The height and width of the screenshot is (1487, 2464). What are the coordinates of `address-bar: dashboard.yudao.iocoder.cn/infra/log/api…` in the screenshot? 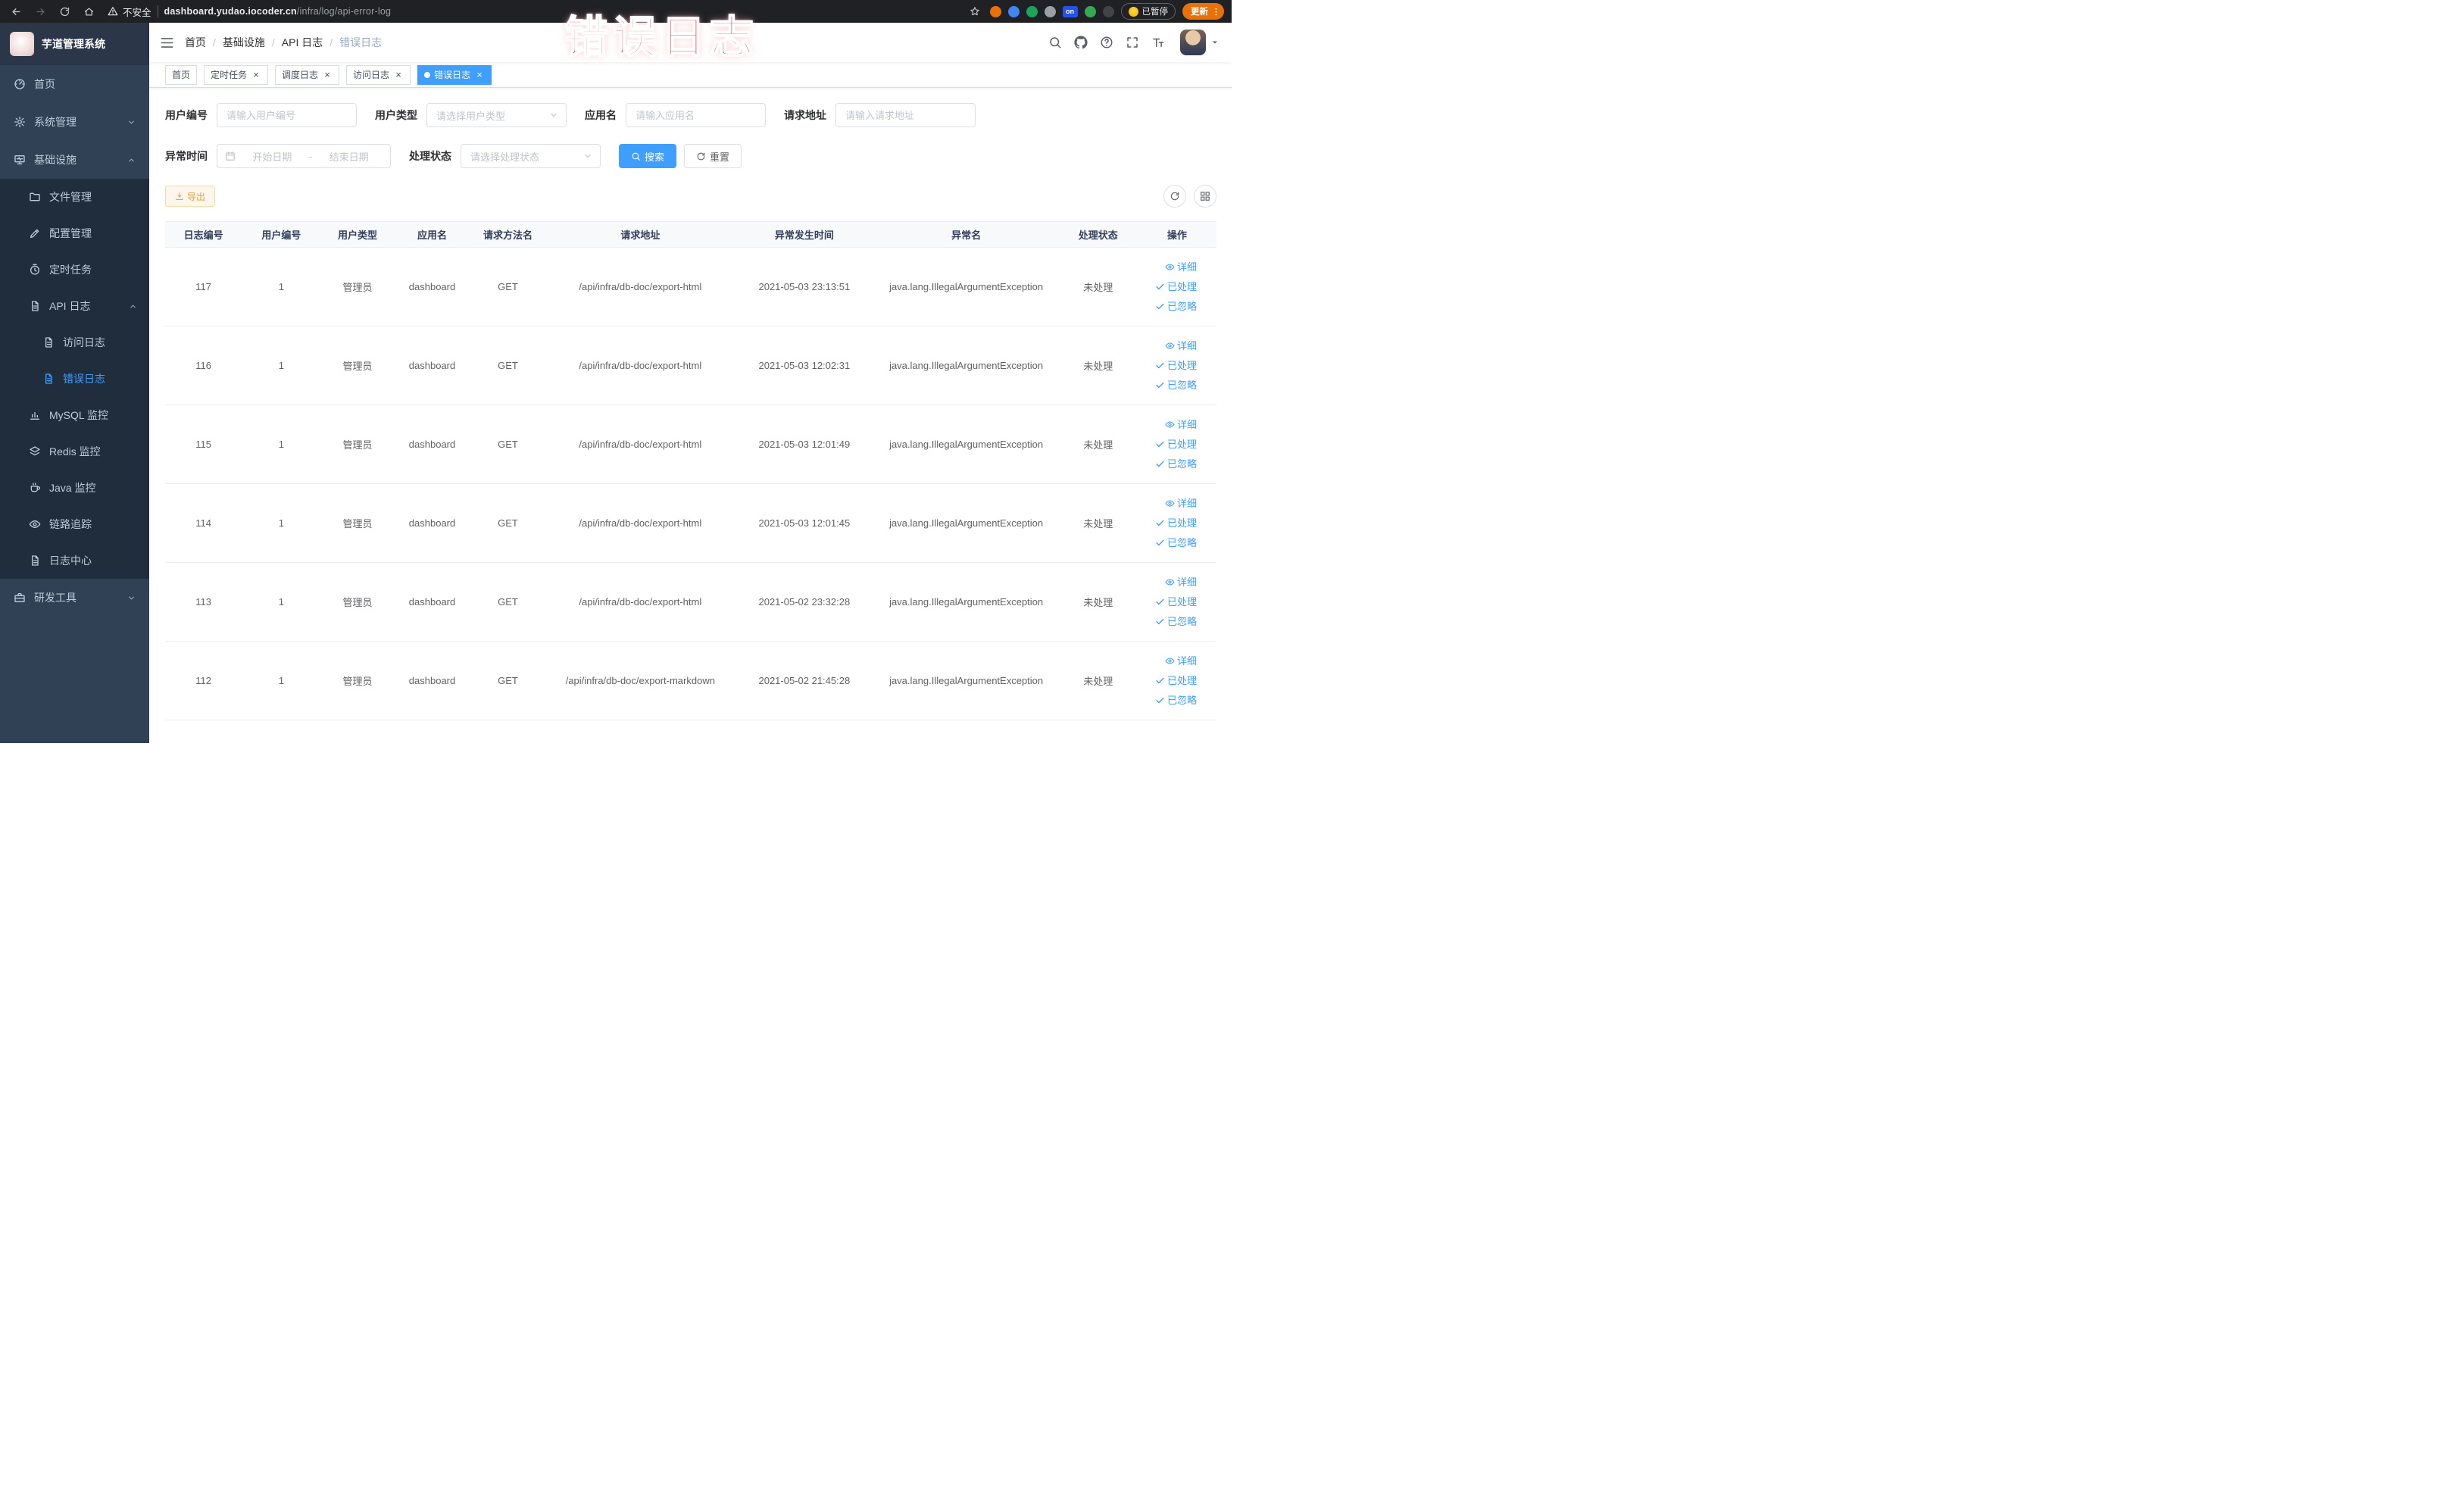 It's located at (562, 11).